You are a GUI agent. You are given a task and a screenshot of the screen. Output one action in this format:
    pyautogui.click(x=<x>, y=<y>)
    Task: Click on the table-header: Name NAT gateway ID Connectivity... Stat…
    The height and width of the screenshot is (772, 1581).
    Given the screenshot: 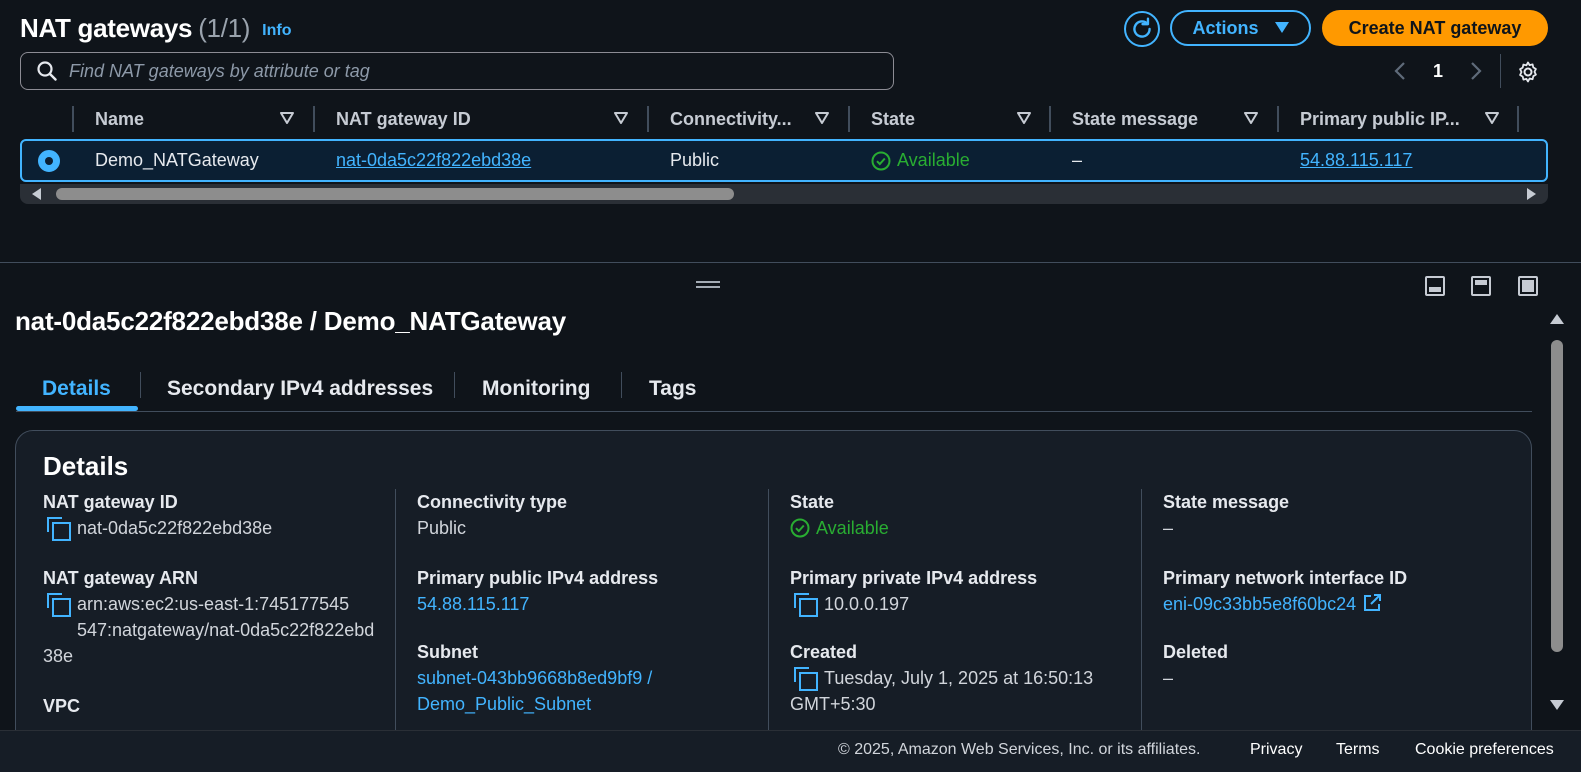 What is the action you would take?
    pyautogui.click(x=784, y=119)
    